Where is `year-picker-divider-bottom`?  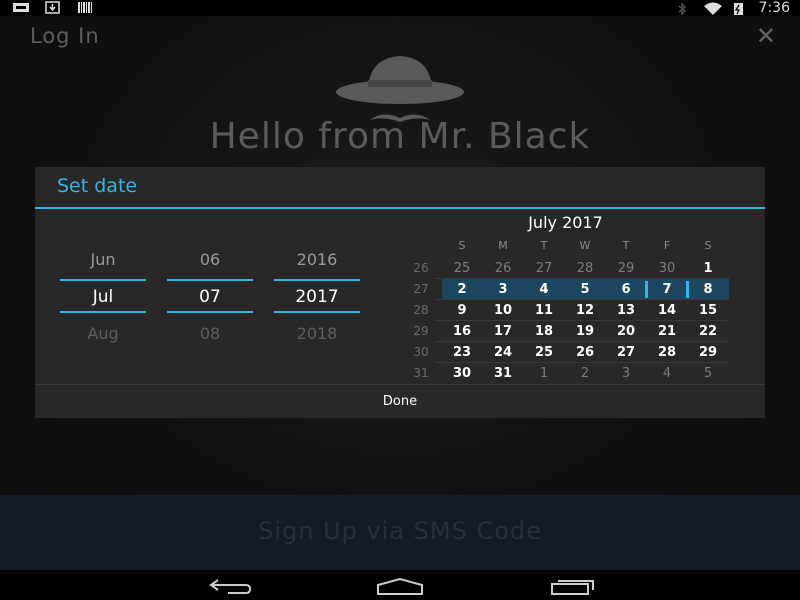 year-picker-divider-bottom is located at coordinates (317, 312).